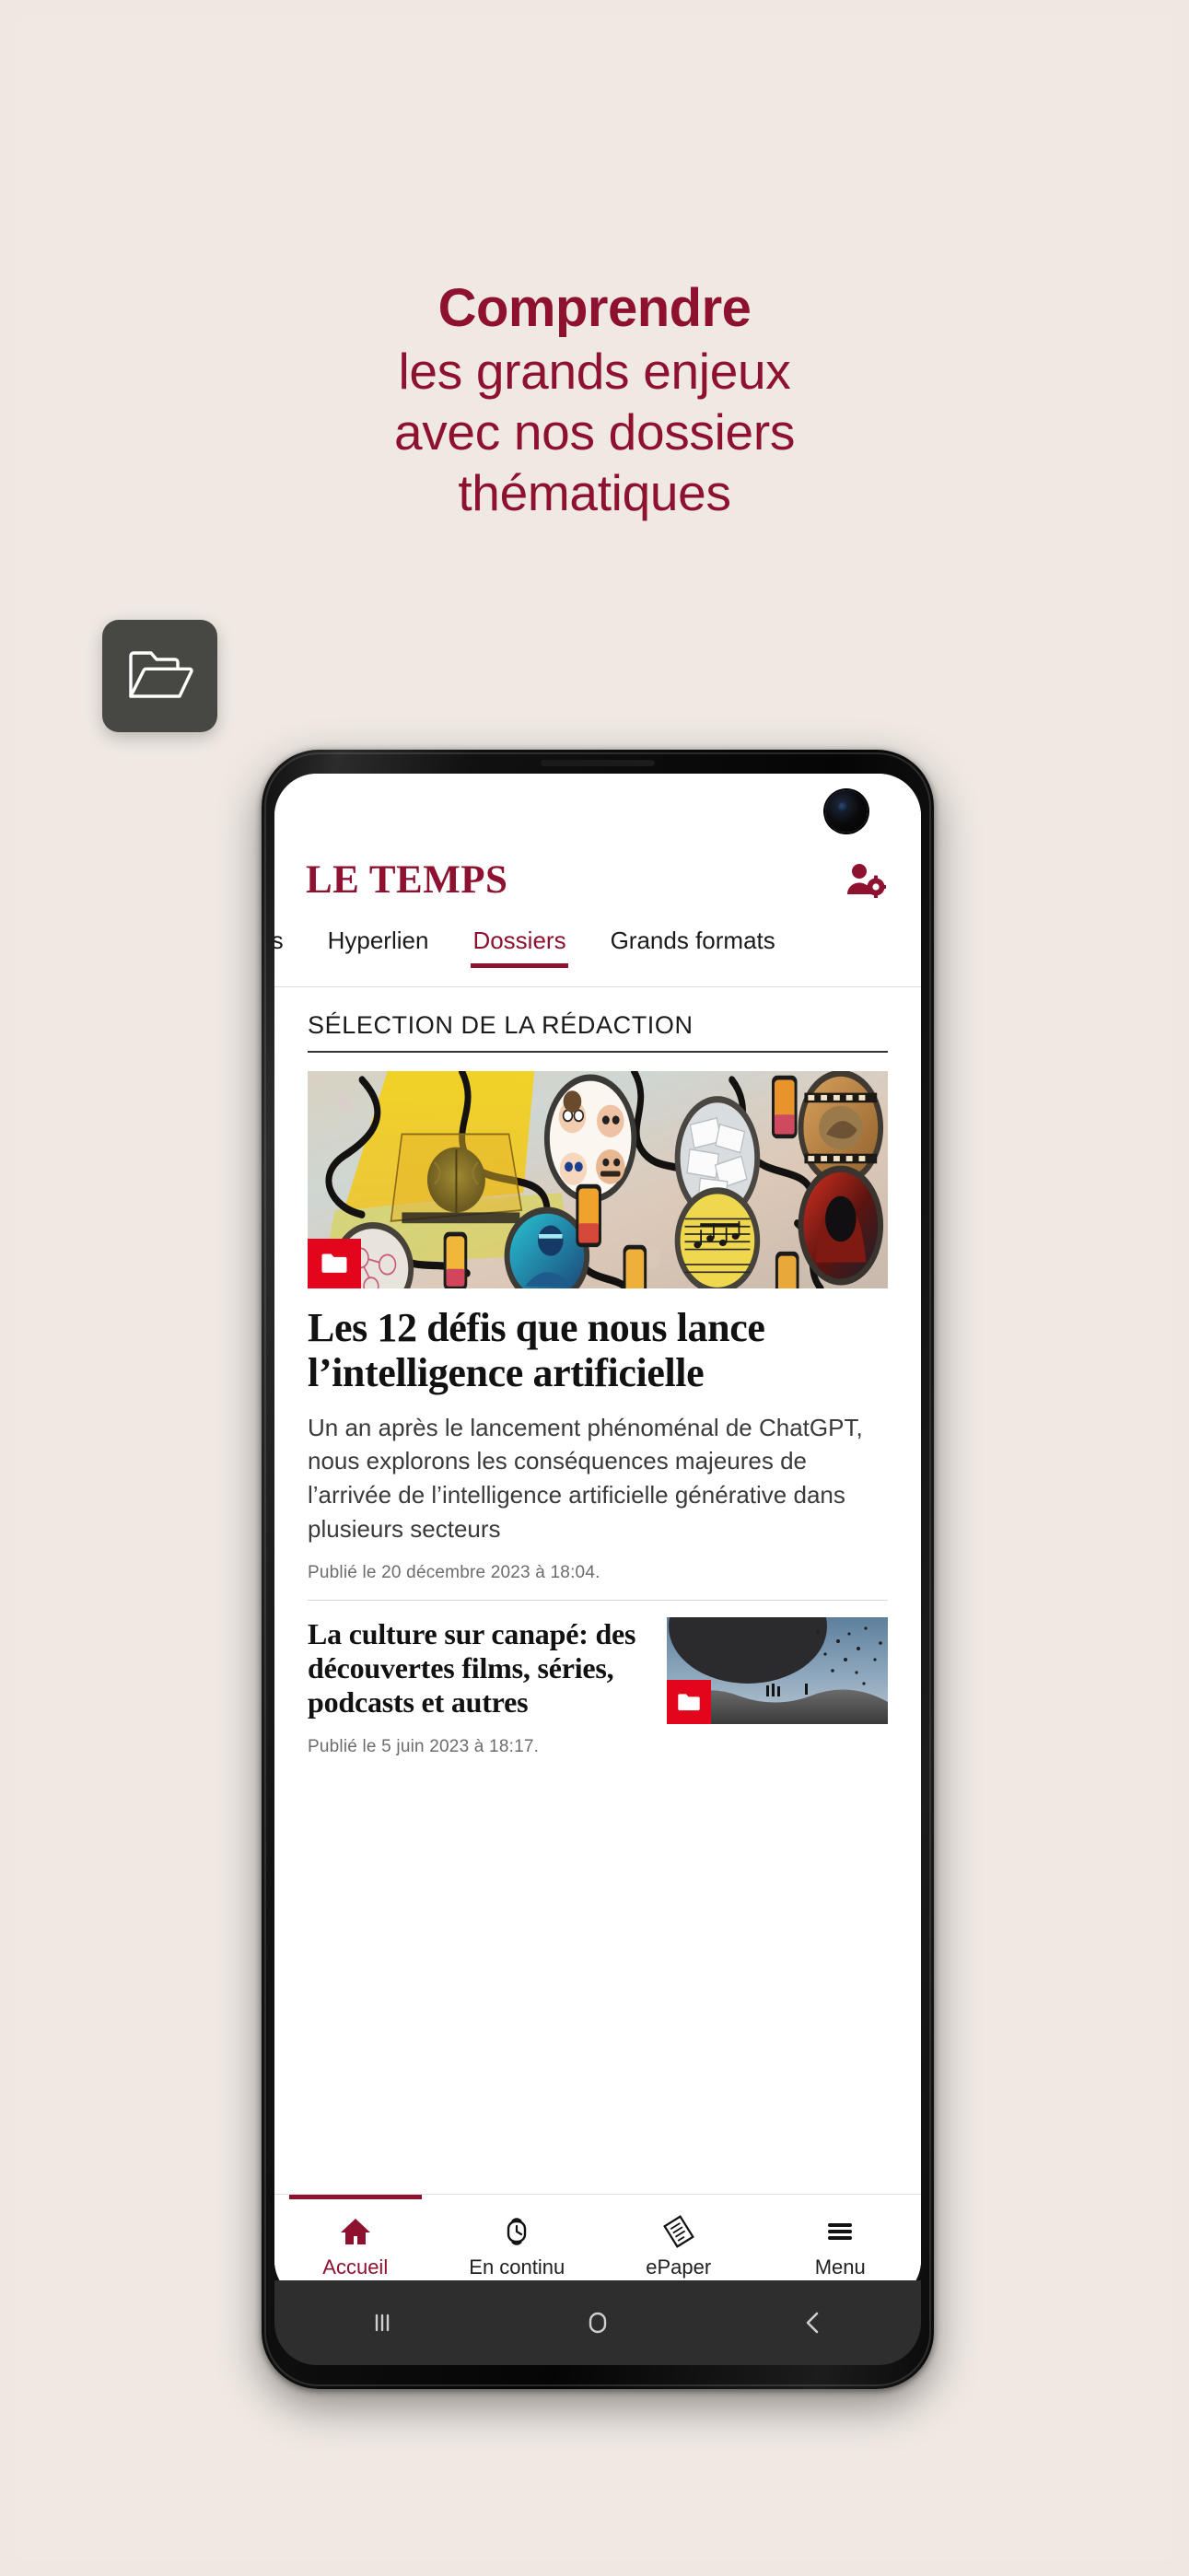 The image size is (1189, 2576). I want to click on folder-overlay-card, so click(159, 676).